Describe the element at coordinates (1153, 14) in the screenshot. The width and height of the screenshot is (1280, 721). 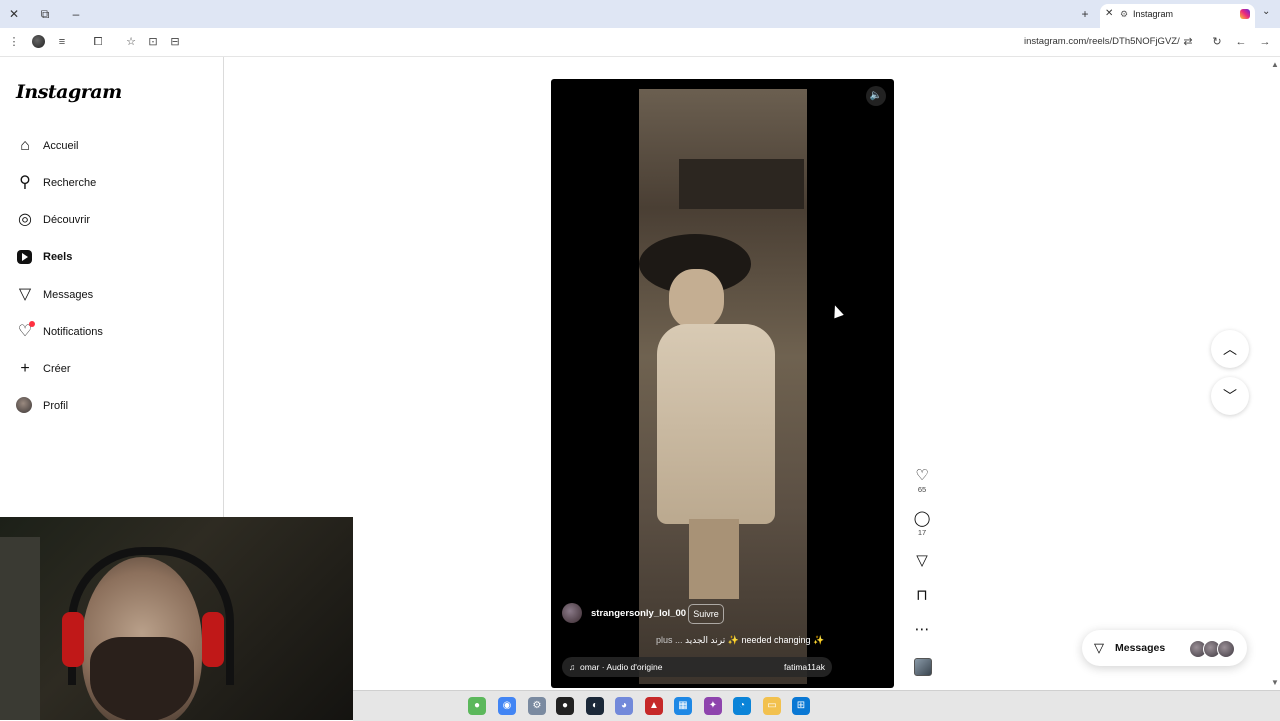
I see `tab-title: Instagram` at that location.